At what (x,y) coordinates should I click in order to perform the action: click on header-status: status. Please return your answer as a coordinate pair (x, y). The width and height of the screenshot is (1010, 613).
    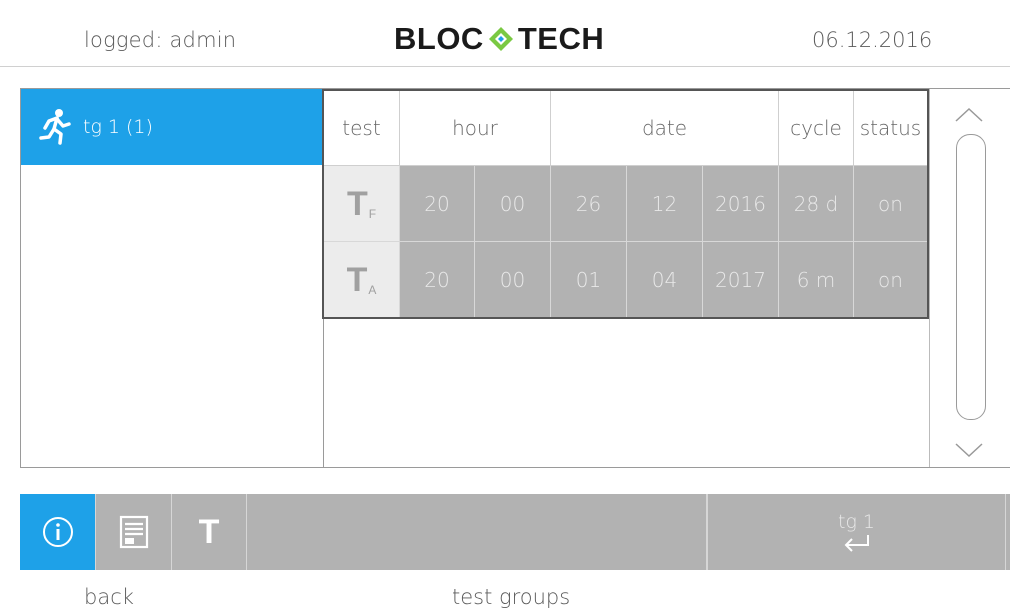
    Looking at the image, I should click on (890, 128).